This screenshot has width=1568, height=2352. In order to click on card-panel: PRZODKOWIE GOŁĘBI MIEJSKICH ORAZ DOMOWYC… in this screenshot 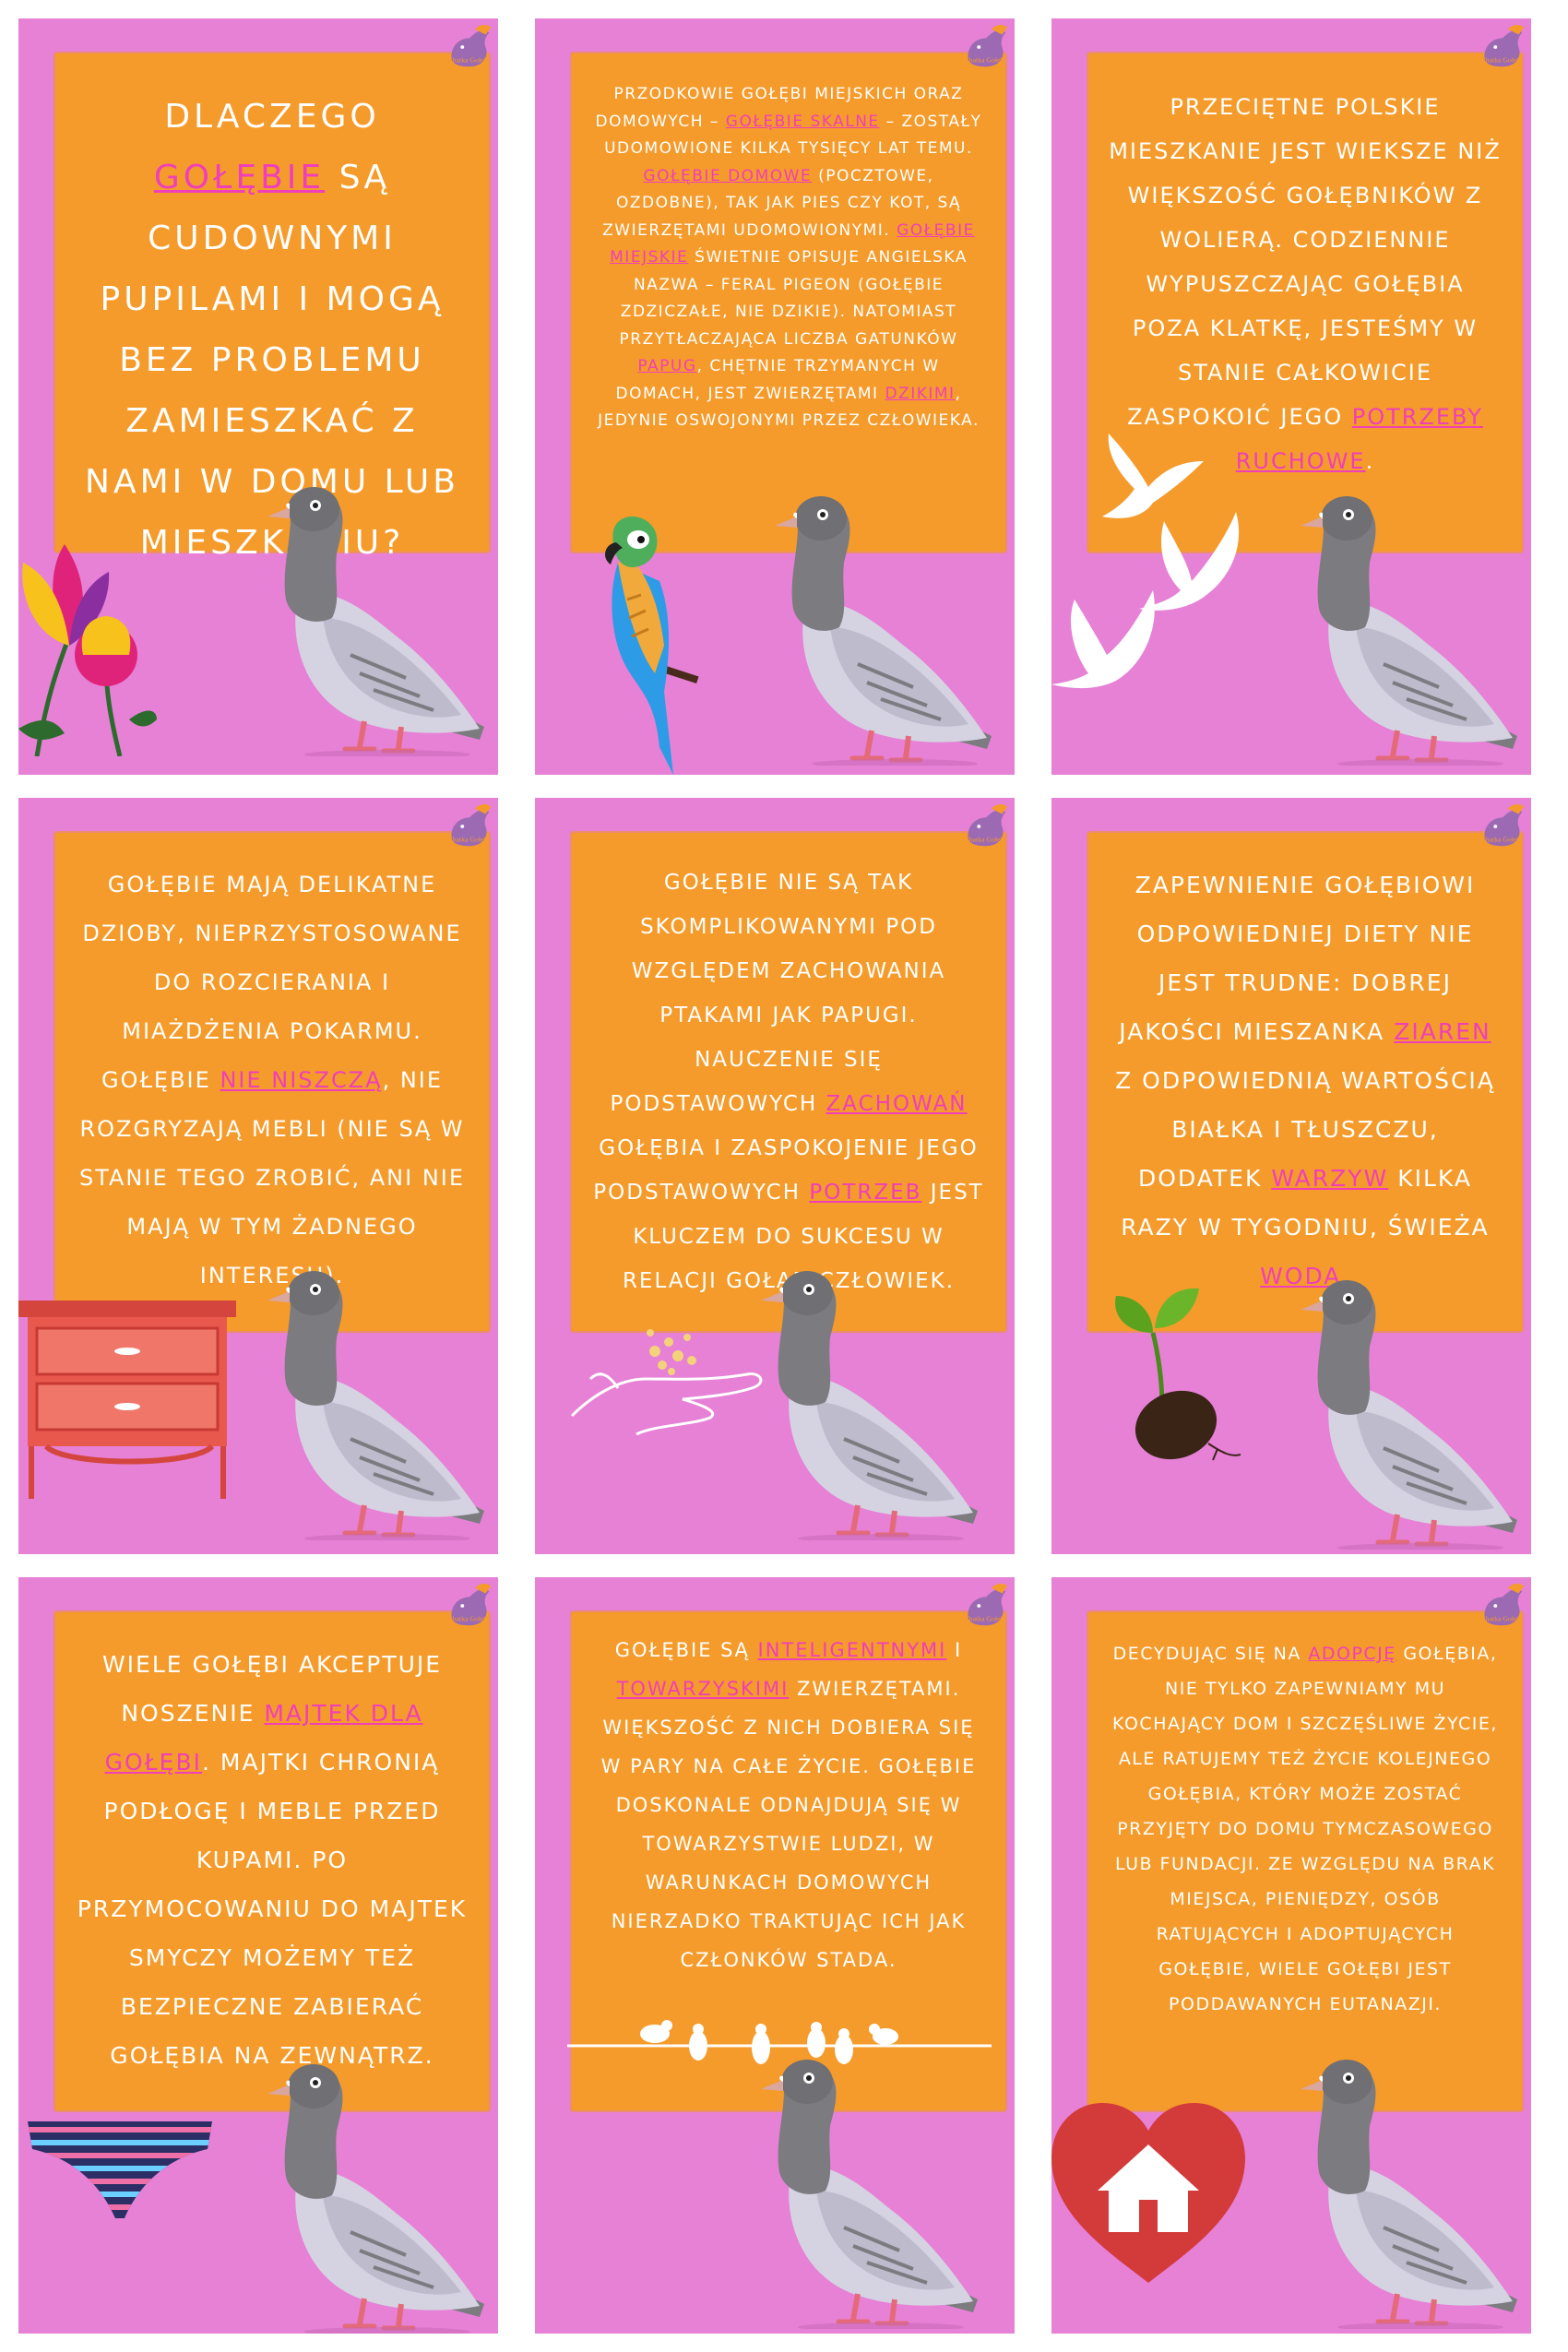, I will do `click(788, 302)`.